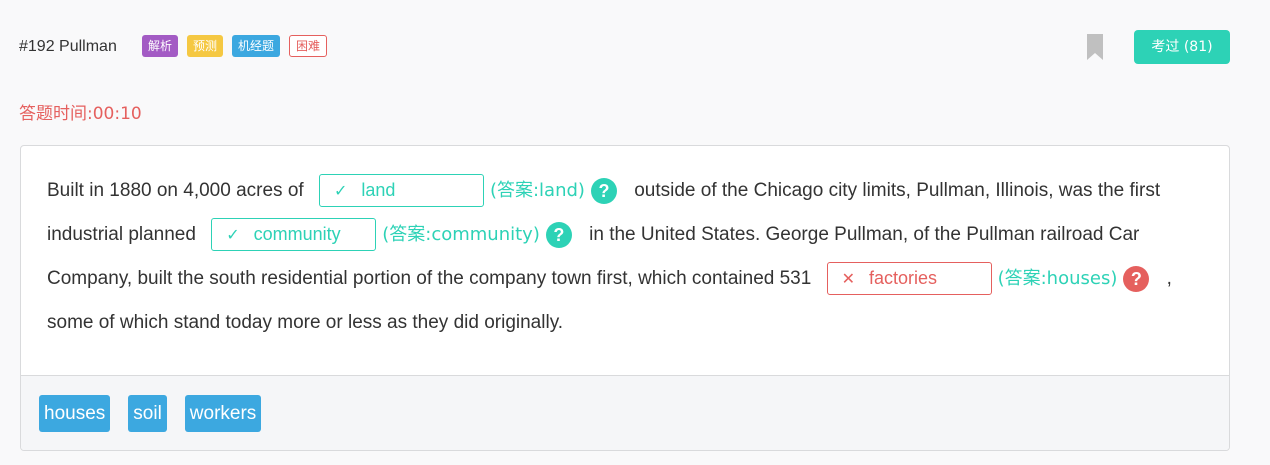 This screenshot has width=1270, height=465. Describe the element at coordinates (903, 278) in the screenshot. I see `blank-3-value: factories` at that location.